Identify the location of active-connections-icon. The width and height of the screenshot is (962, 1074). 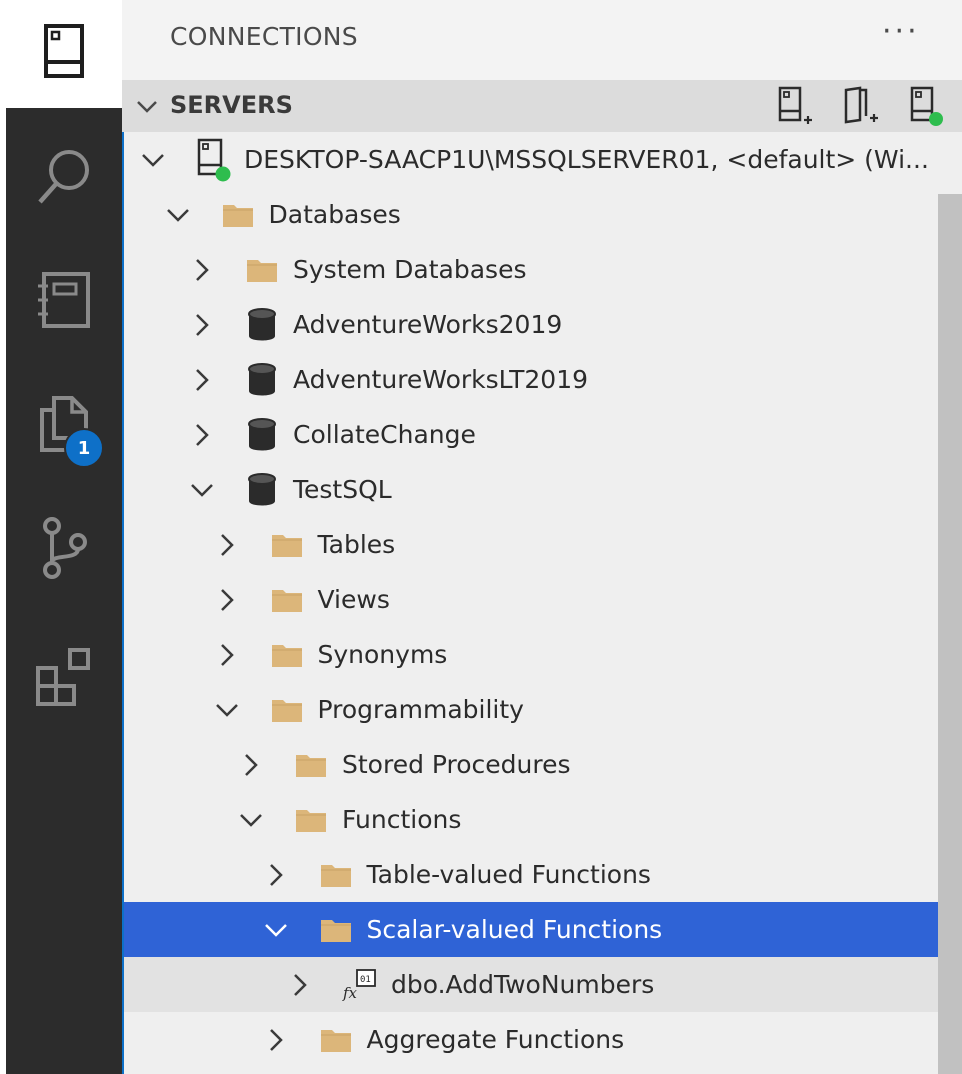
(926, 106).